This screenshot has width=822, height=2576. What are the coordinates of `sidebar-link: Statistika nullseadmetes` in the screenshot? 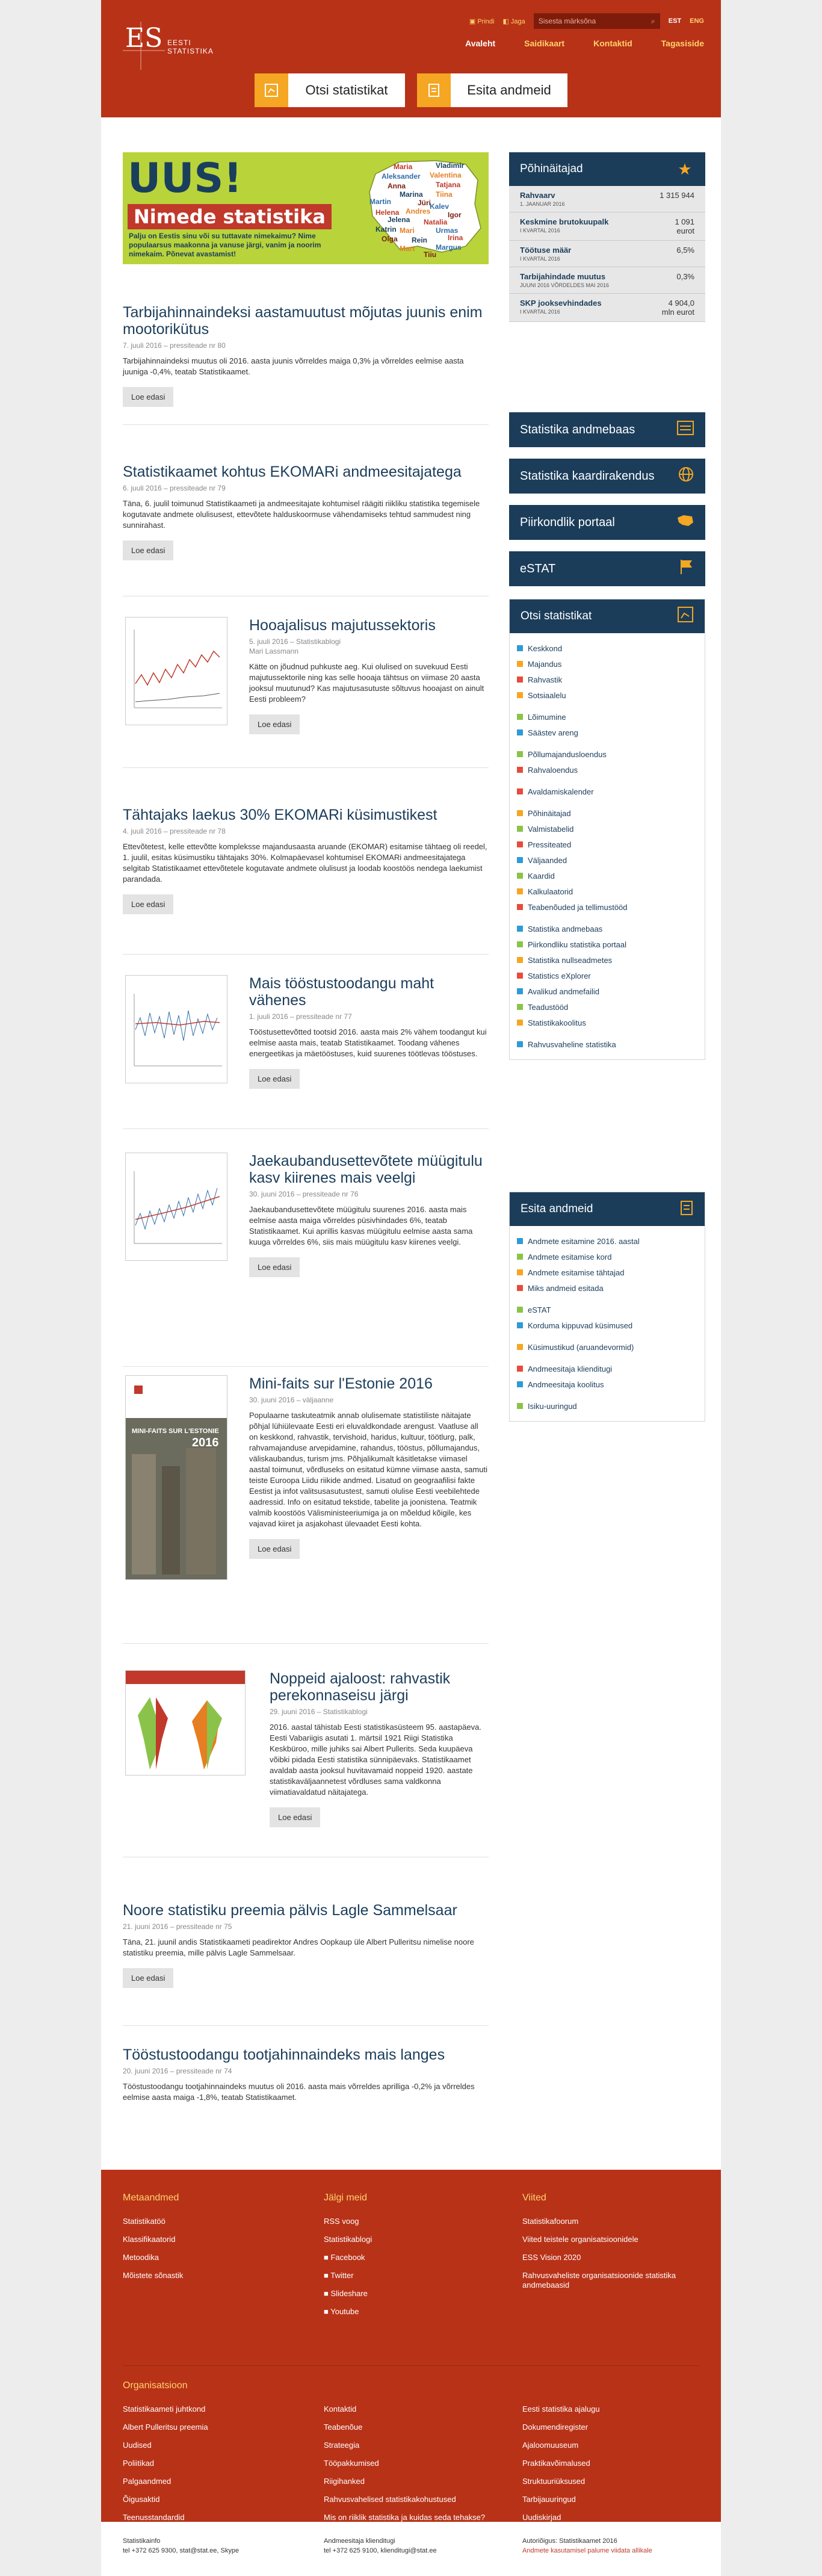 It's located at (607, 960).